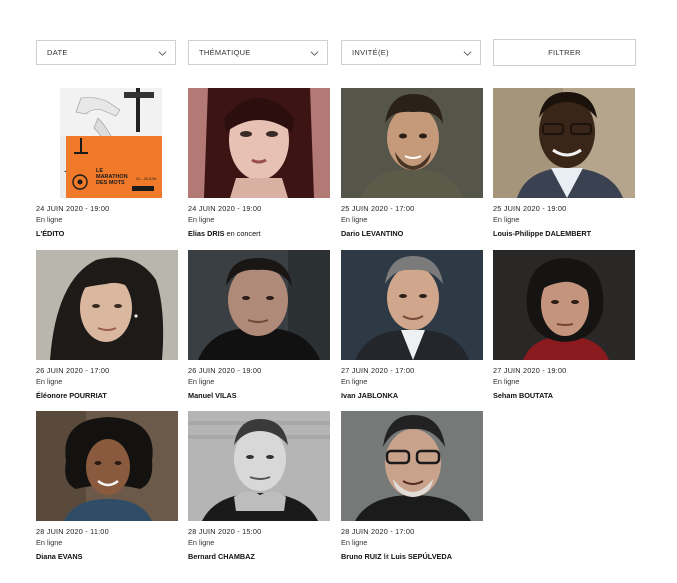 Image resolution: width=677 pixels, height=583 pixels. Describe the element at coordinates (50, 233) in the screenshot. I see `event-title-text: L'ÉDITO` at that location.